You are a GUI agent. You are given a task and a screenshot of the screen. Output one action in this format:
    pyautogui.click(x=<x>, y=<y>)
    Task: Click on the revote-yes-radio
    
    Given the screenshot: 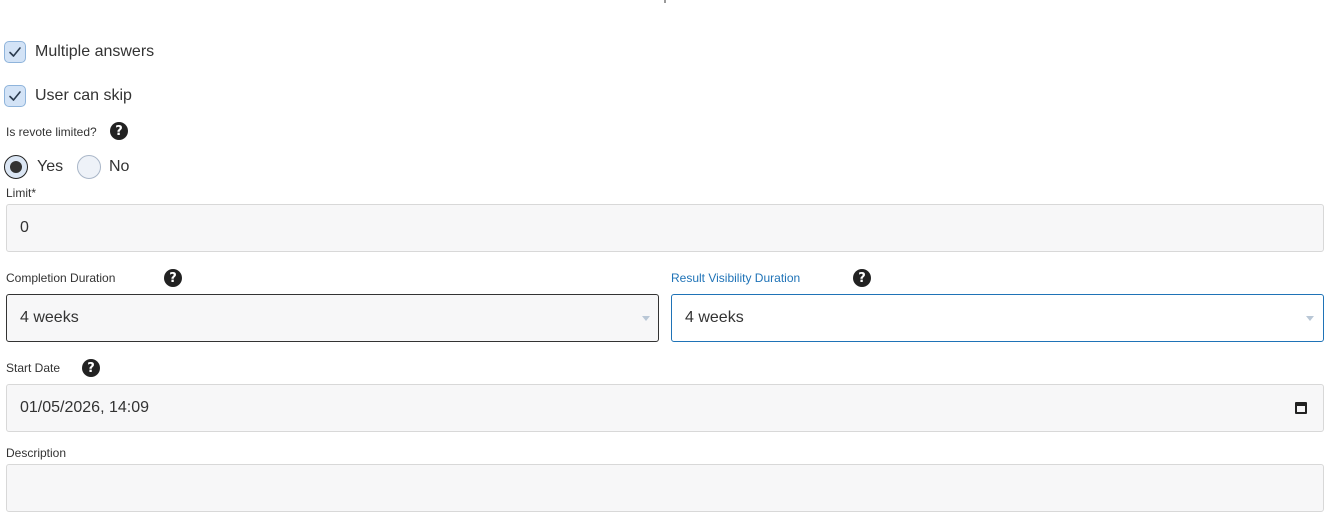 What is the action you would take?
    pyautogui.click(x=16, y=167)
    